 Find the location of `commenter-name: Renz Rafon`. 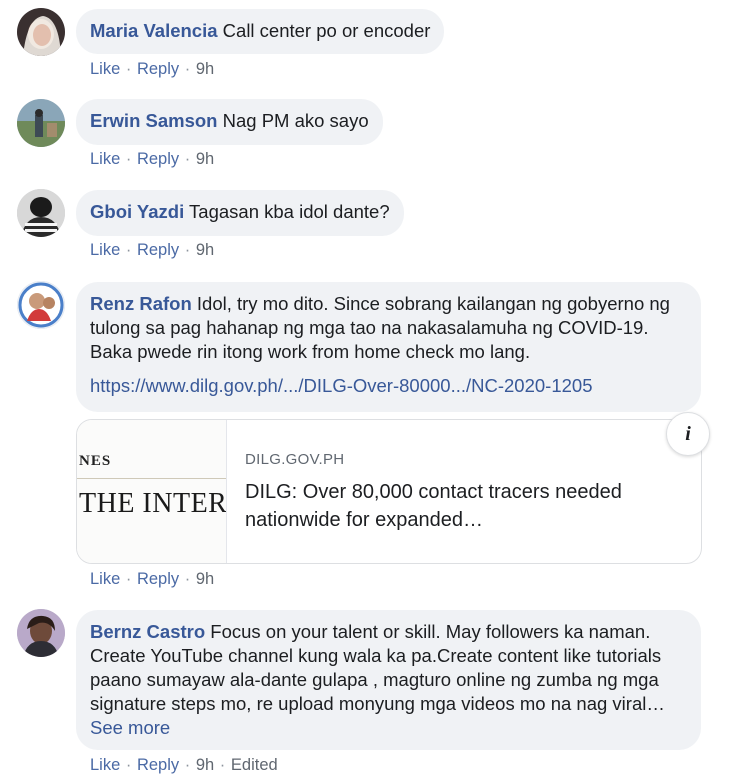

commenter-name: Renz Rafon is located at coordinates (141, 303).